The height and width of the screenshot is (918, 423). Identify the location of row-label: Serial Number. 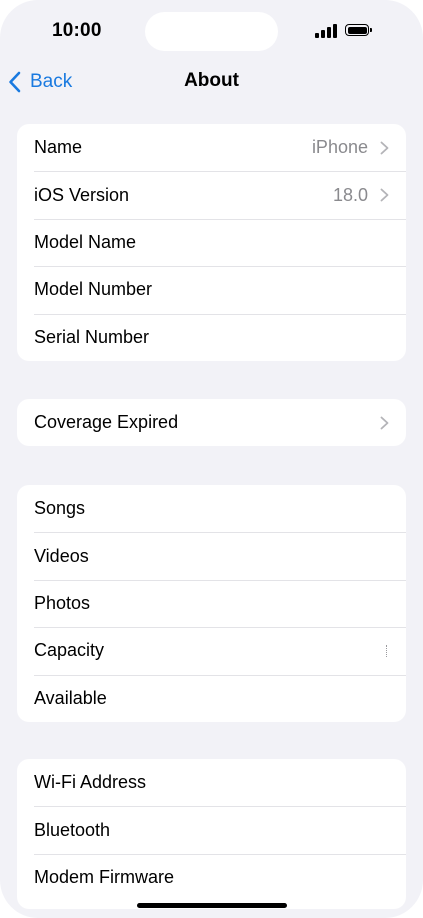
(92, 336).